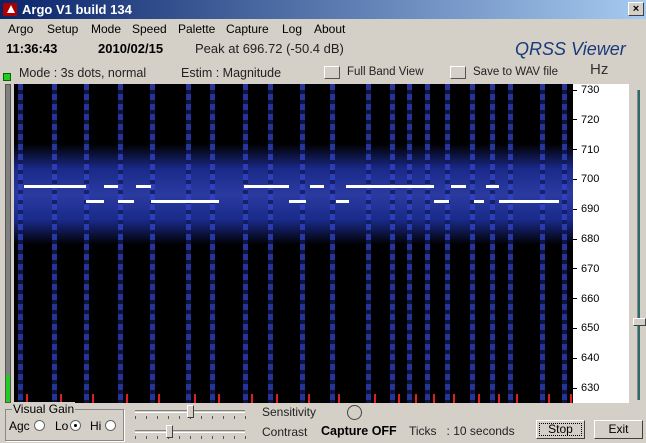 Image resolution: width=646 pixels, height=443 pixels. Describe the element at coordinates (601, 179) in the screenshot. I see `scale-label: 700` at that location.